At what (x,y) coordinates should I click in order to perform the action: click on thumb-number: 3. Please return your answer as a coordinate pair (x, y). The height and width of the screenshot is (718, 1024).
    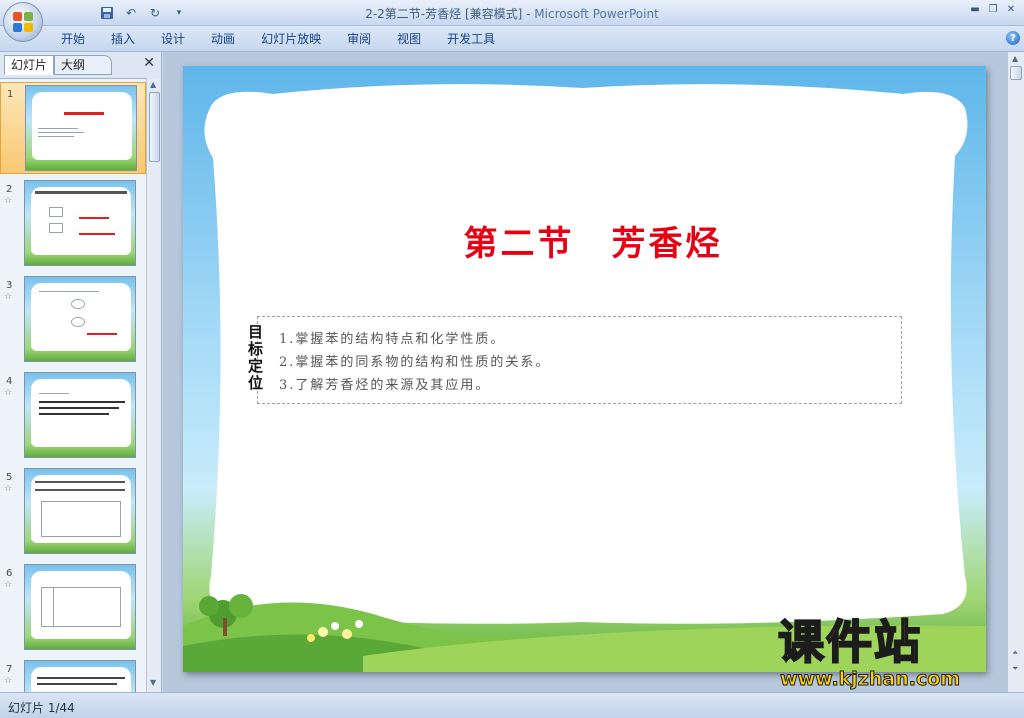
    Looking at the image, I should click on (9, 285).